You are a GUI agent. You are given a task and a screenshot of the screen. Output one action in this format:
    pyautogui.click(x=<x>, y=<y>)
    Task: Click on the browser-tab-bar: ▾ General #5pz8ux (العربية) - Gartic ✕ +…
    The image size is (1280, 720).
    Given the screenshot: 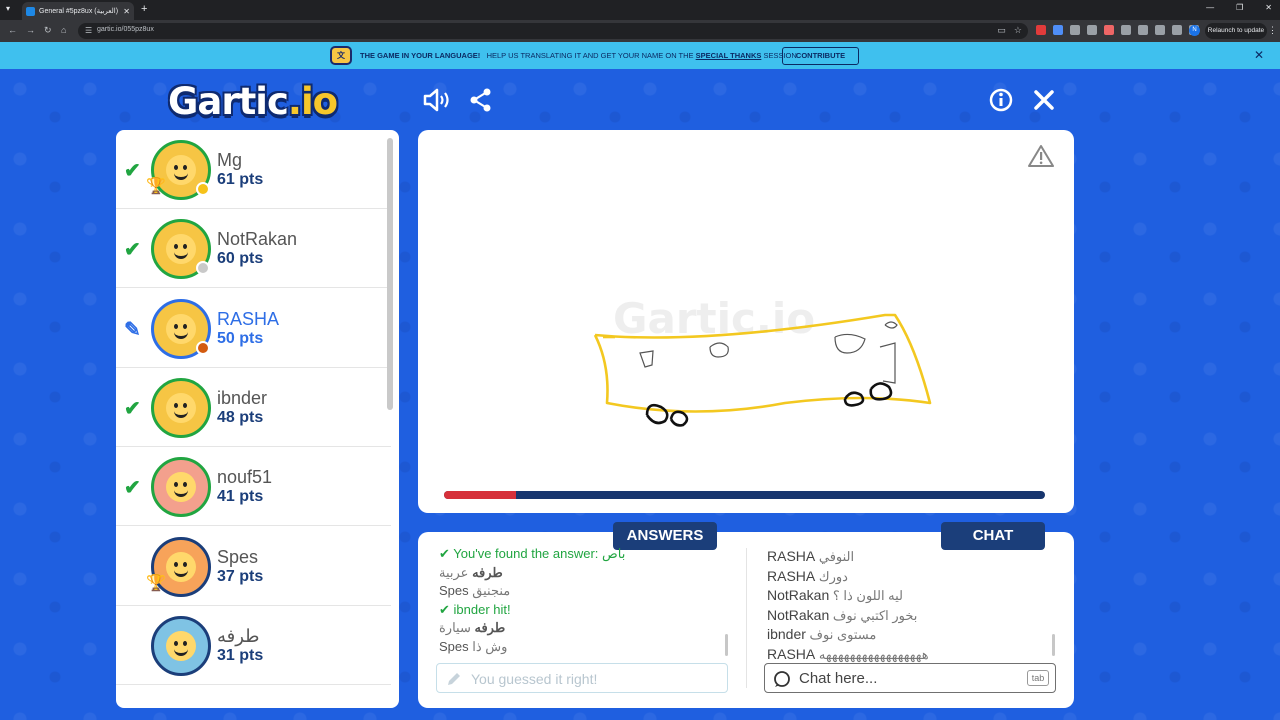 What is the action you would take?
    pyautogui.click(x=640, y=10)
    